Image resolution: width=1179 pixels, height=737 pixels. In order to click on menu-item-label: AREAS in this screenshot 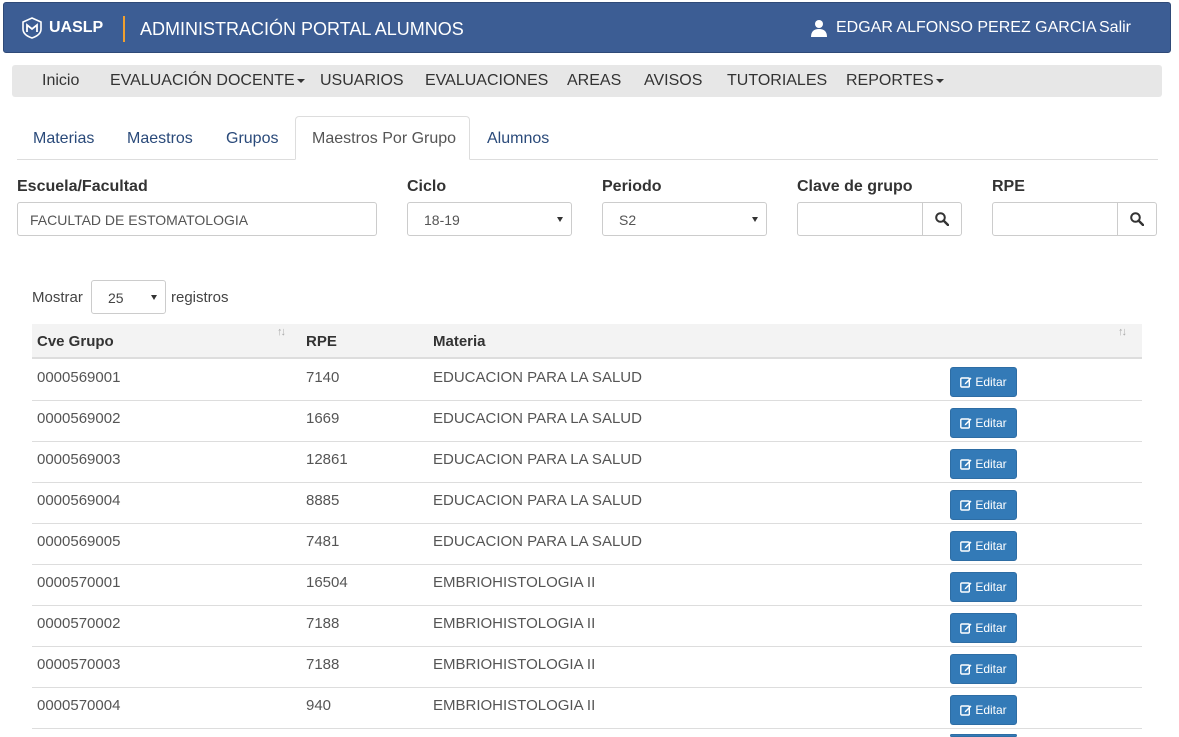, I will do `click(594, 80)`.